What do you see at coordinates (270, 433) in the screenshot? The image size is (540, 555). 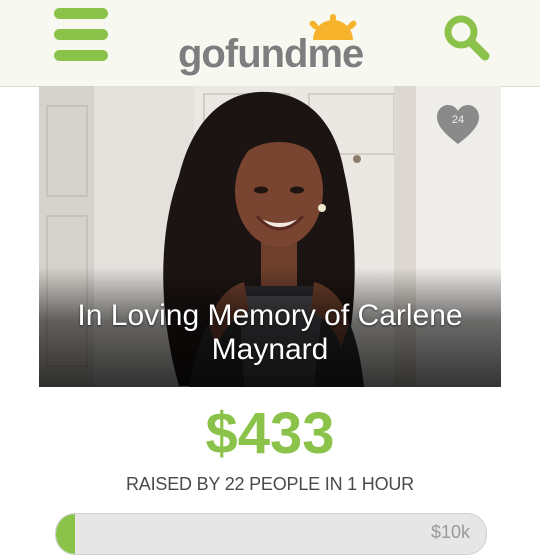 I see `amount-raised: $433` at bounding box center [270, 433].